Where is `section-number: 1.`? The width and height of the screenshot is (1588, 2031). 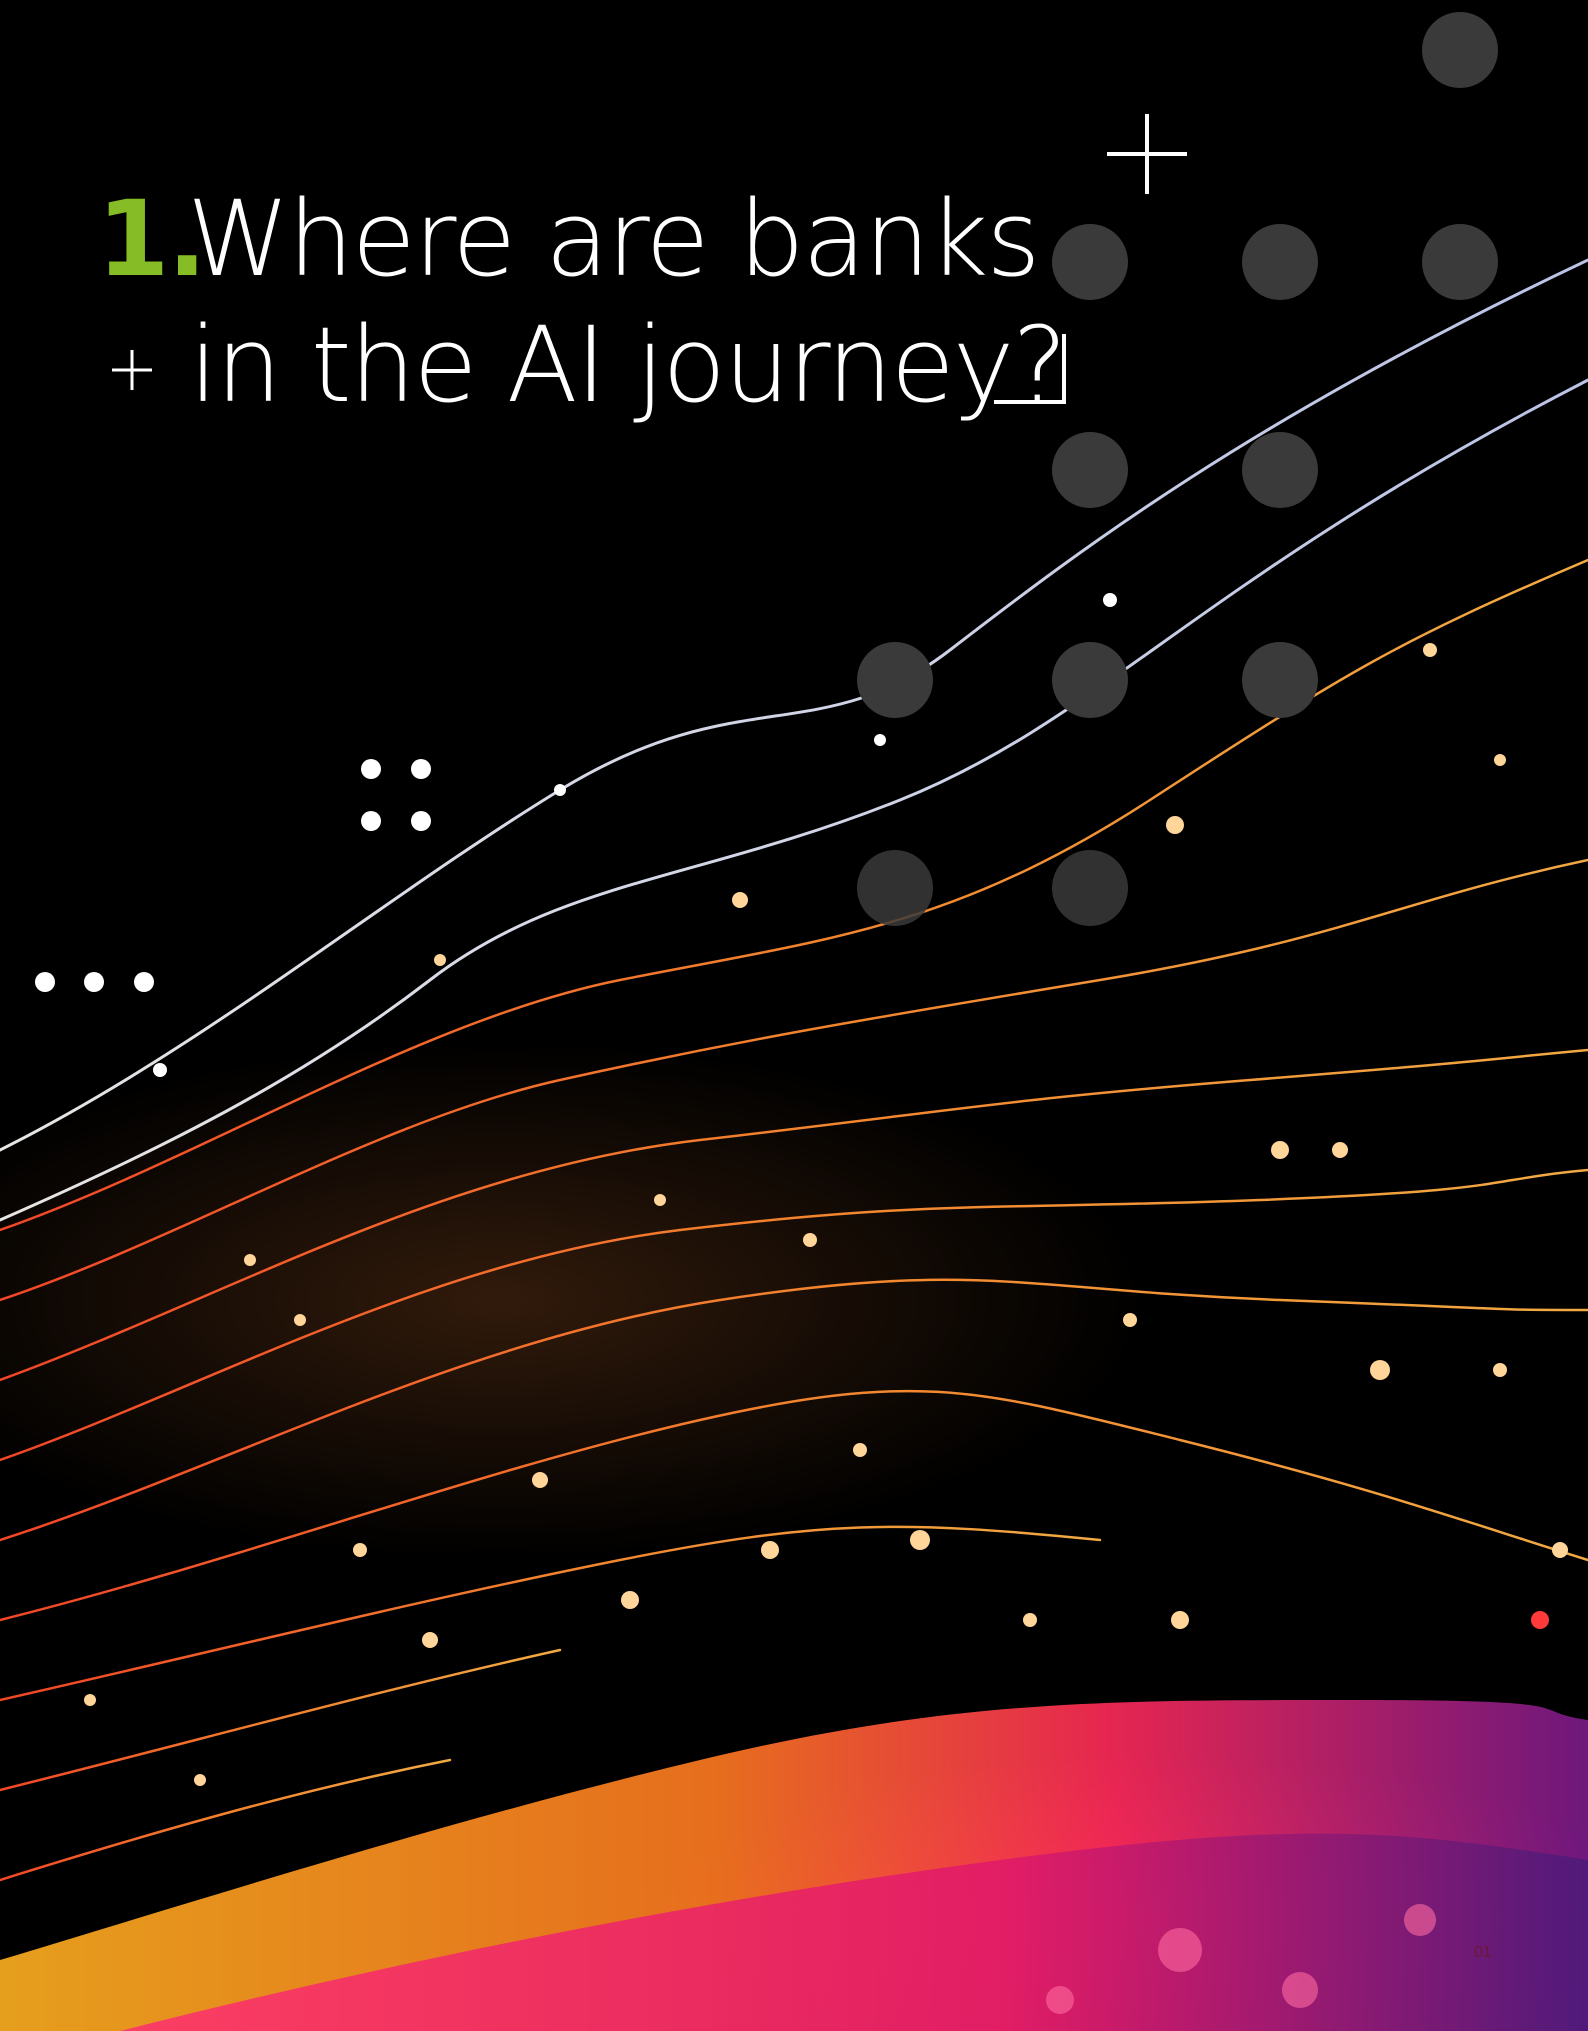 section-number: 1. is located at coordinates (152, 238).